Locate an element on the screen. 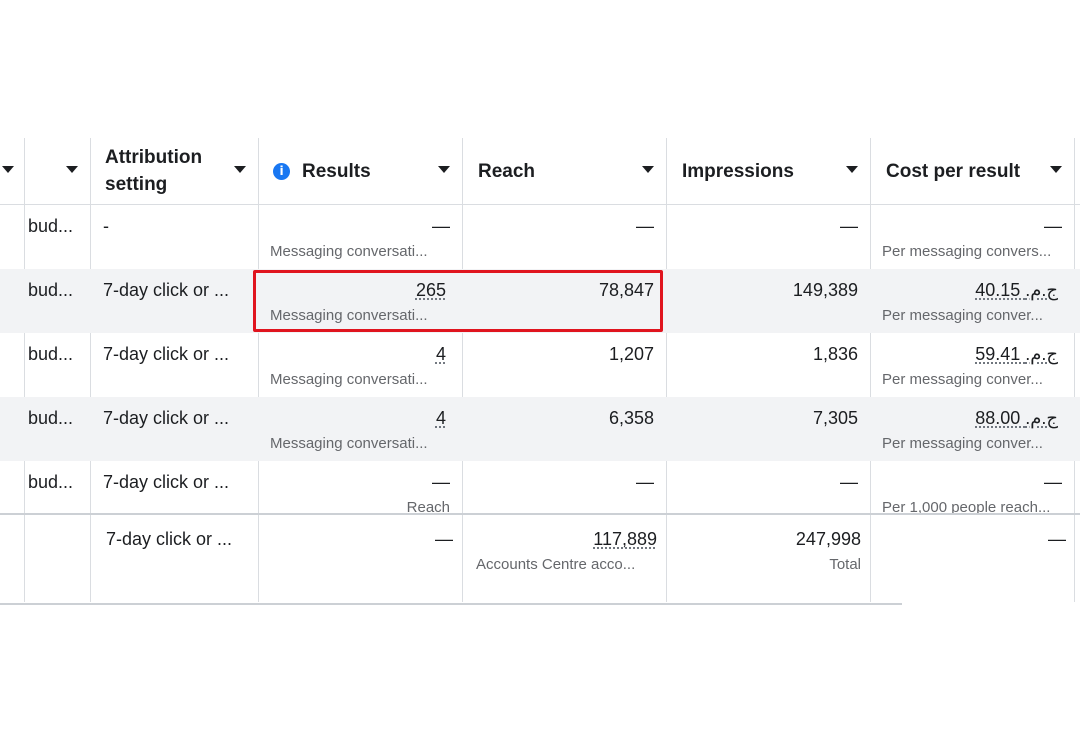  column-header-label: Impressions is located at coordinates (738, 171).